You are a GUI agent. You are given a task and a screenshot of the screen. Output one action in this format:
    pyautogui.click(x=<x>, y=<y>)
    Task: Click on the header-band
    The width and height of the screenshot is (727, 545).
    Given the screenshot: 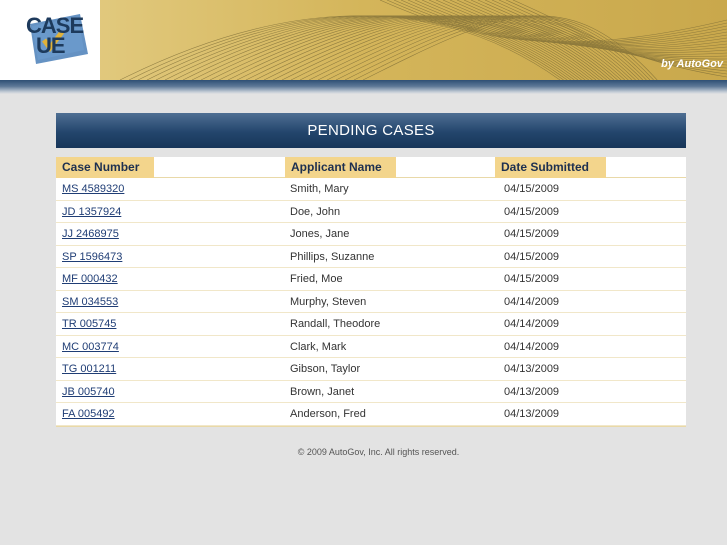 What is the action you would take?
    pyautogui.click(x=363, y=87)
    